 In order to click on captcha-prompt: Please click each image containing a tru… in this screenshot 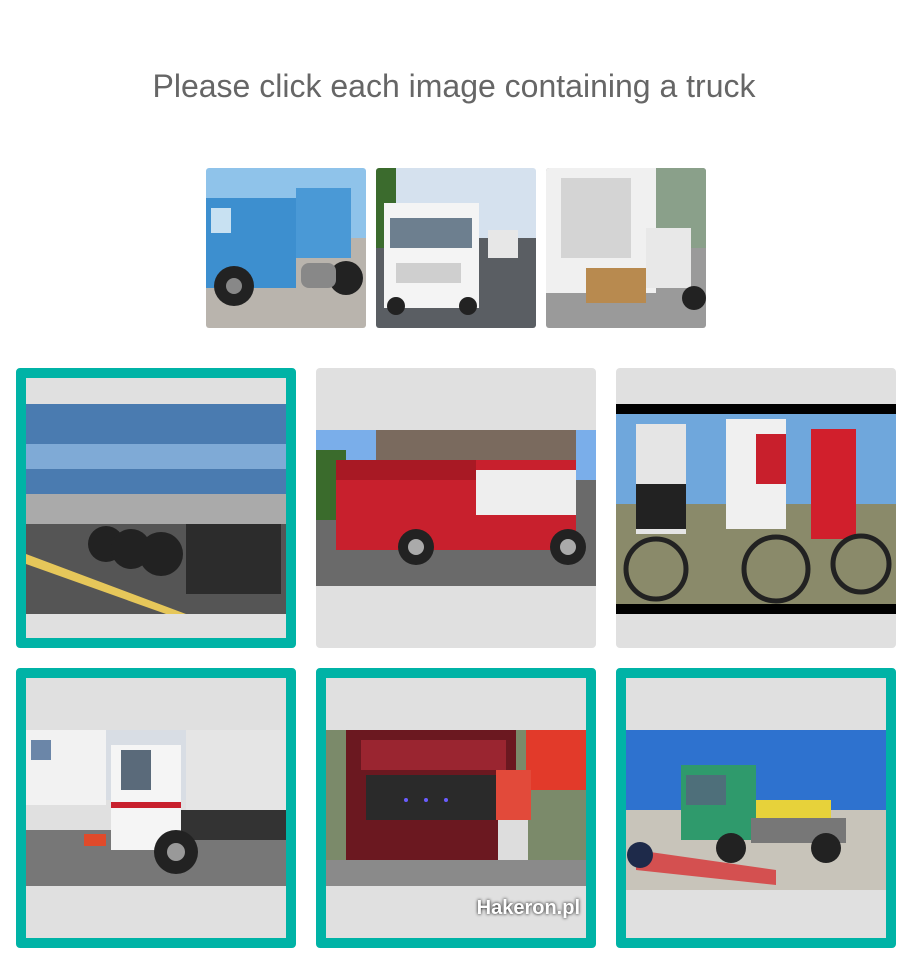, I will do `click(454, 86)`.